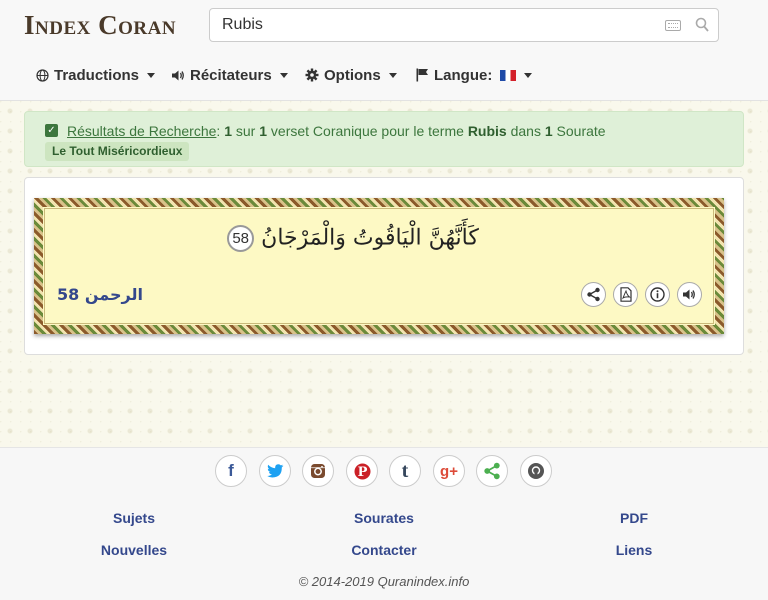 This screenshot has height=600, width=768. I want to click on globe-icon, so click(42, 75).